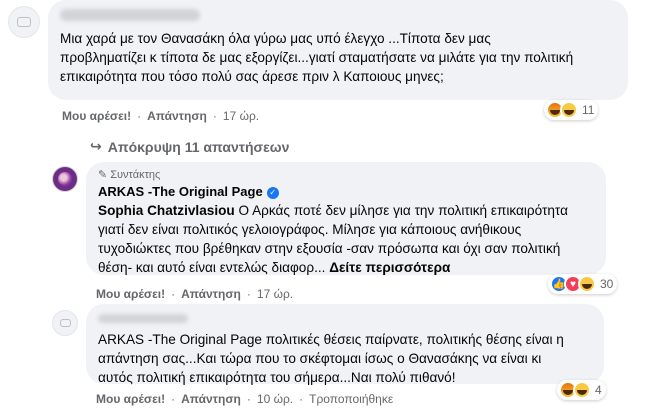 Image resolution: width=650 pixels, height=411 pixels. Describe the element at coordinates (351, 399) in the screenshot. I see `edited-label: Τροποποιήθηκε` at that location.